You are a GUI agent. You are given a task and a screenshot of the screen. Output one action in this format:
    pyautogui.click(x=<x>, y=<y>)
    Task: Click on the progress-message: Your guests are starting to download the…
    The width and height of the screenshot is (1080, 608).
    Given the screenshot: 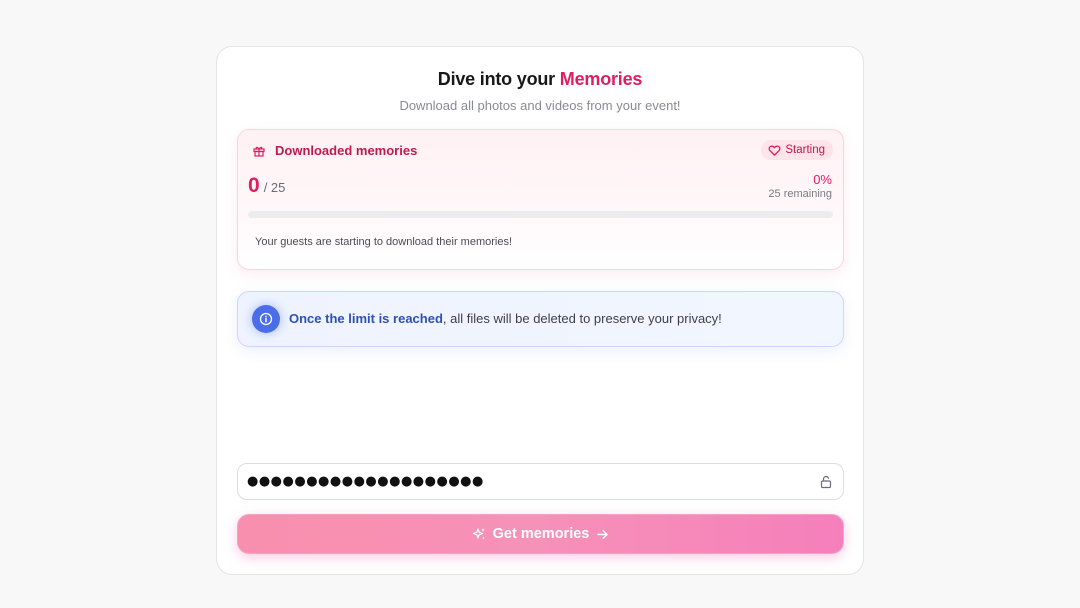 What is the action you would take?
    pyautogui.click(x=384, y=242)
    